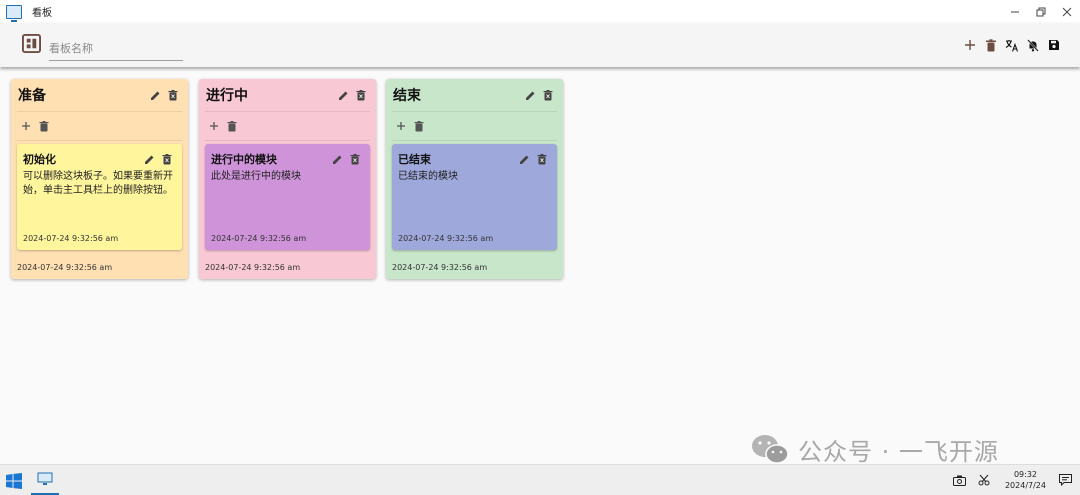 This screenshot has height=495, width=1080. Describe the element at coordinates (14, 481) in the screenshot. I see `windows-start-icon` at that location.